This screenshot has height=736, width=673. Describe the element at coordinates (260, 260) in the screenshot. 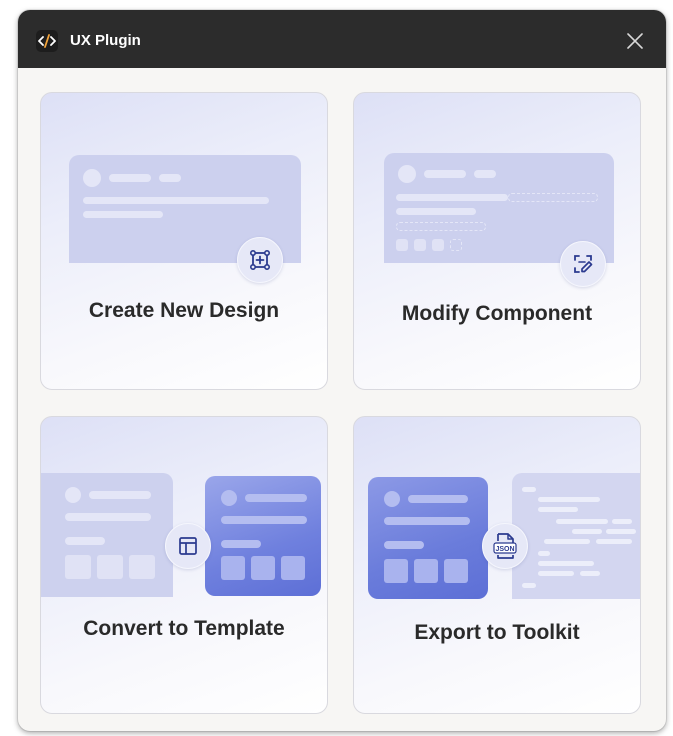

I see `frame-add-icon` at that location.